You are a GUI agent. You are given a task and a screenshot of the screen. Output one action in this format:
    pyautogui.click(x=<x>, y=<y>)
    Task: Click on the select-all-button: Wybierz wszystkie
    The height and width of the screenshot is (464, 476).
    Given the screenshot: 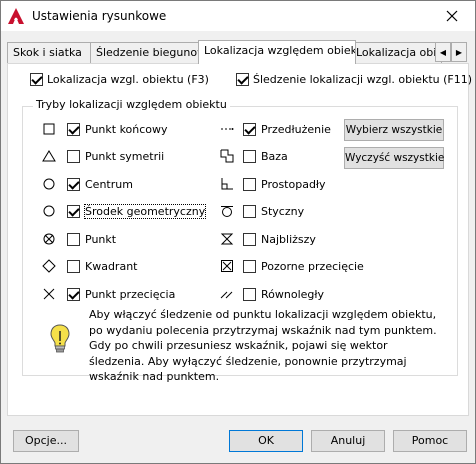 What is the action you would take?
    pyautogui.click(x=394, y=130)
    